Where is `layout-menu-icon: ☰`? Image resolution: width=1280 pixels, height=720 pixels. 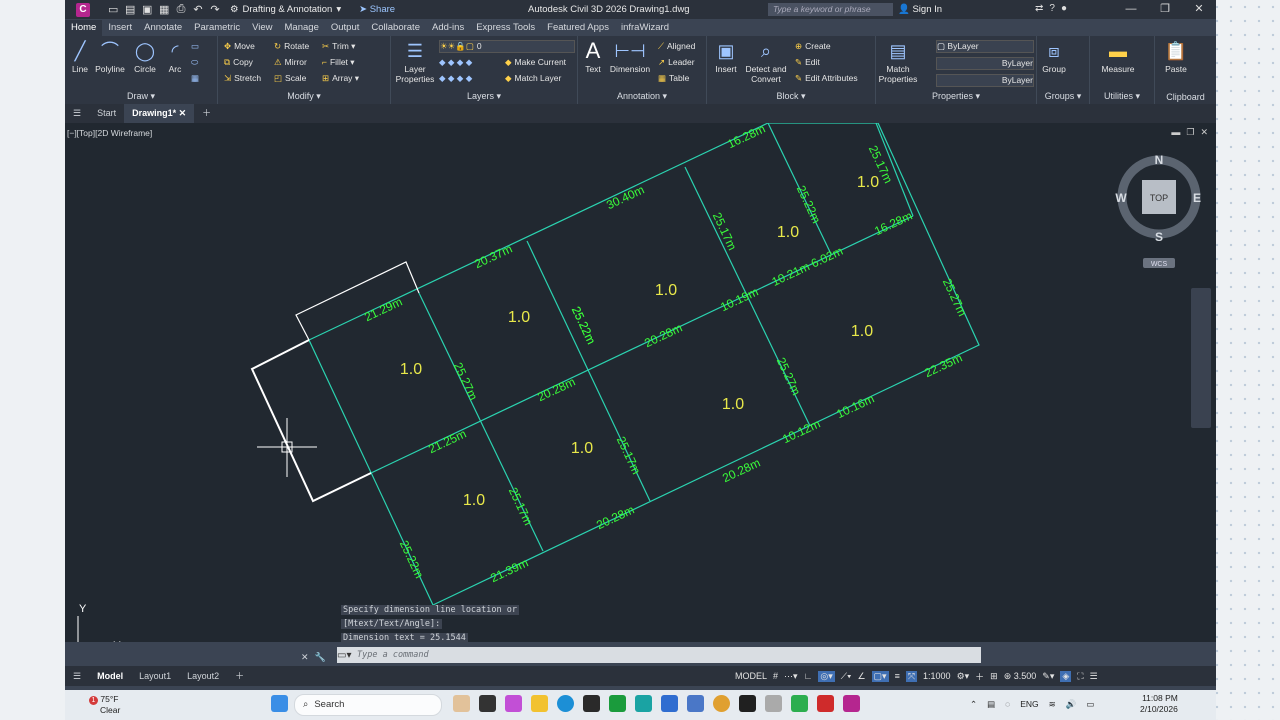 layout-menu-icon: ☰ is located at coordinates (77, 676).